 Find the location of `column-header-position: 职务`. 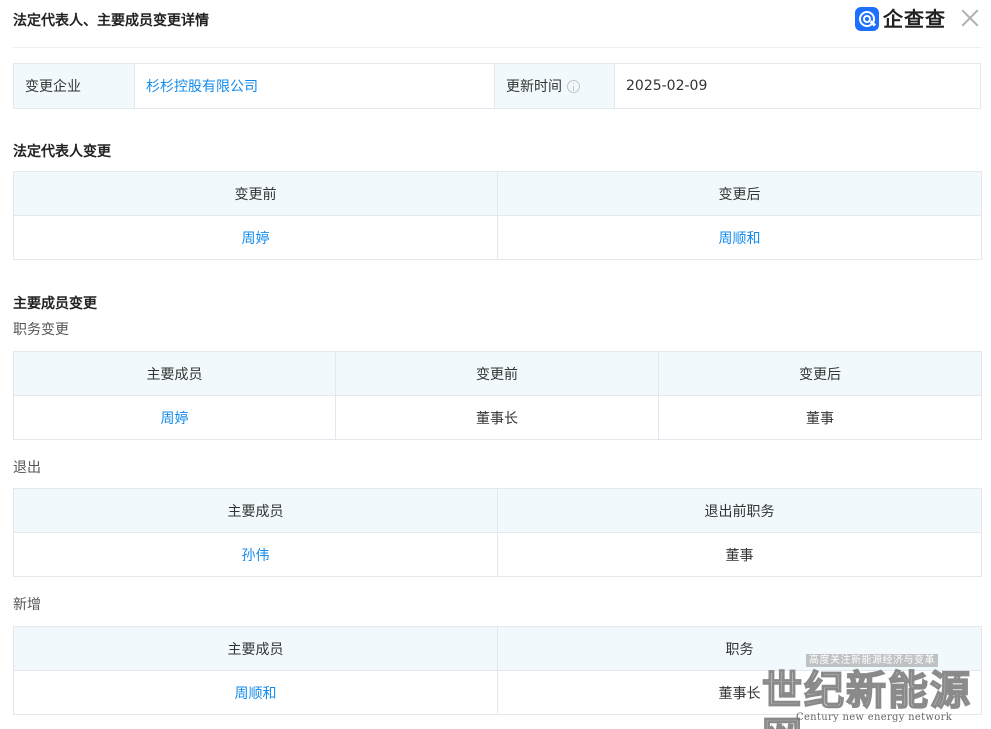

column-header-position: 职务 is located at coordinates (739, 648).